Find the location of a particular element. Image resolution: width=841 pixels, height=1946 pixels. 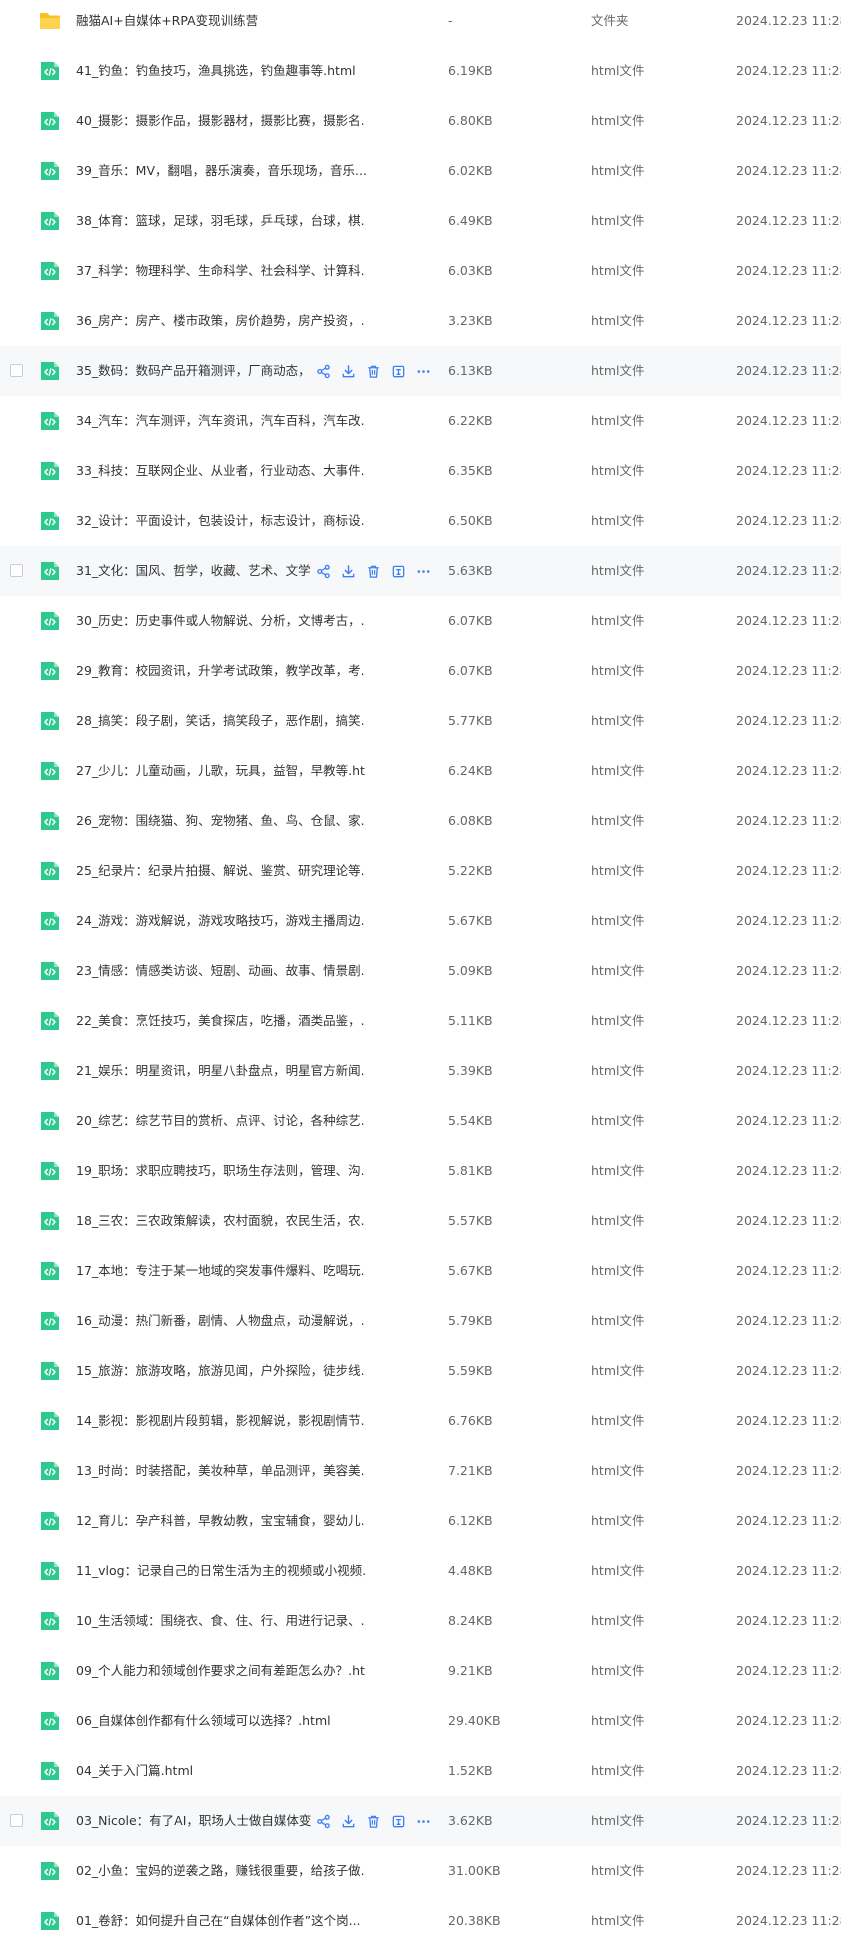

file-name: 35_数码：数码产品开箱测评，厂商动态，产 is located at coordinates (193, 371).